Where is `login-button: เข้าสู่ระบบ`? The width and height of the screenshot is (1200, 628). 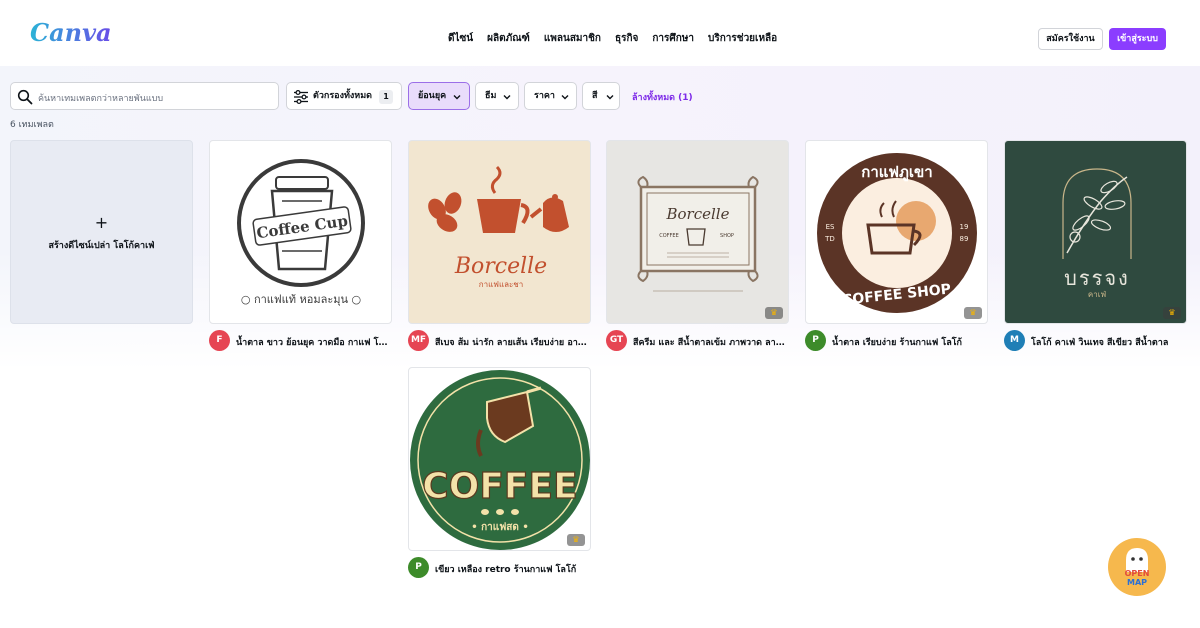
login-button: เข้าสู่ระบบ is located at coordinates (1137, 39).